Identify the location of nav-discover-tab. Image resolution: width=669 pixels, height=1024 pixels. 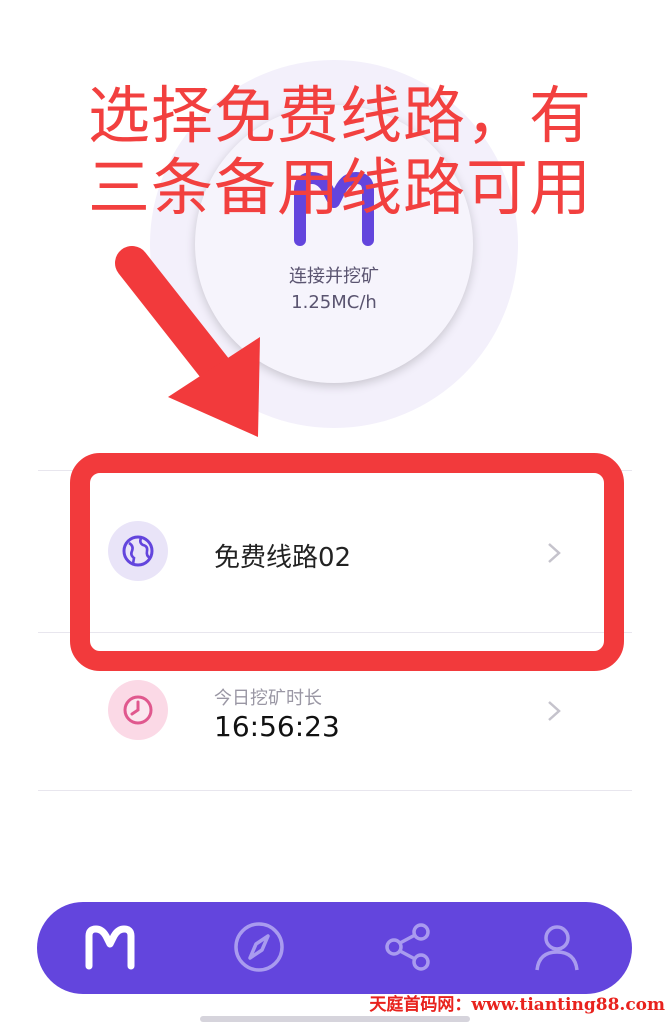
(259, 947).